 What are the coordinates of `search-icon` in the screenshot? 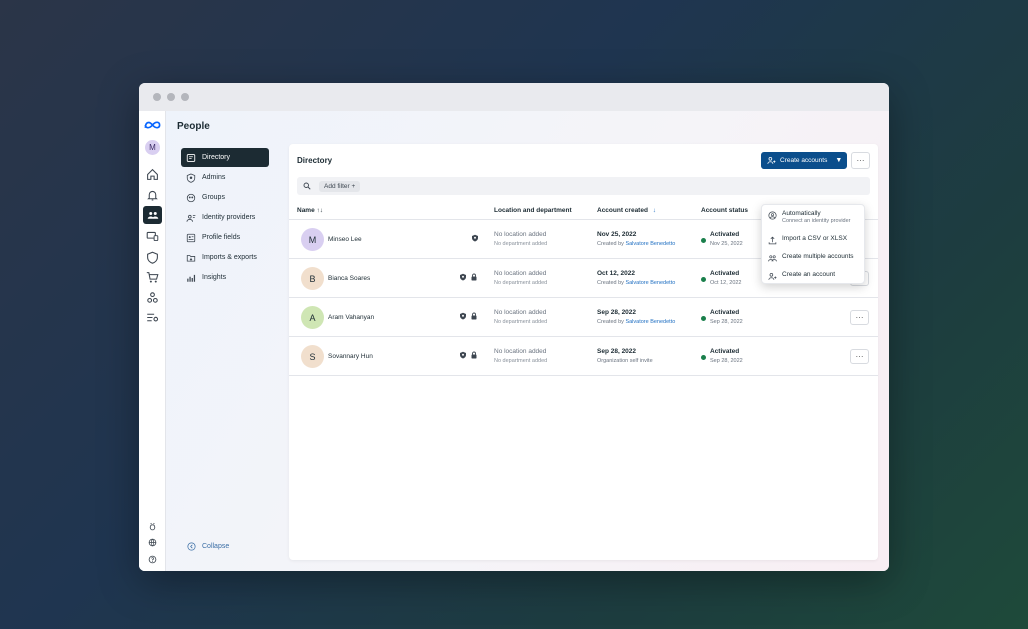 It's located at (307, 186).